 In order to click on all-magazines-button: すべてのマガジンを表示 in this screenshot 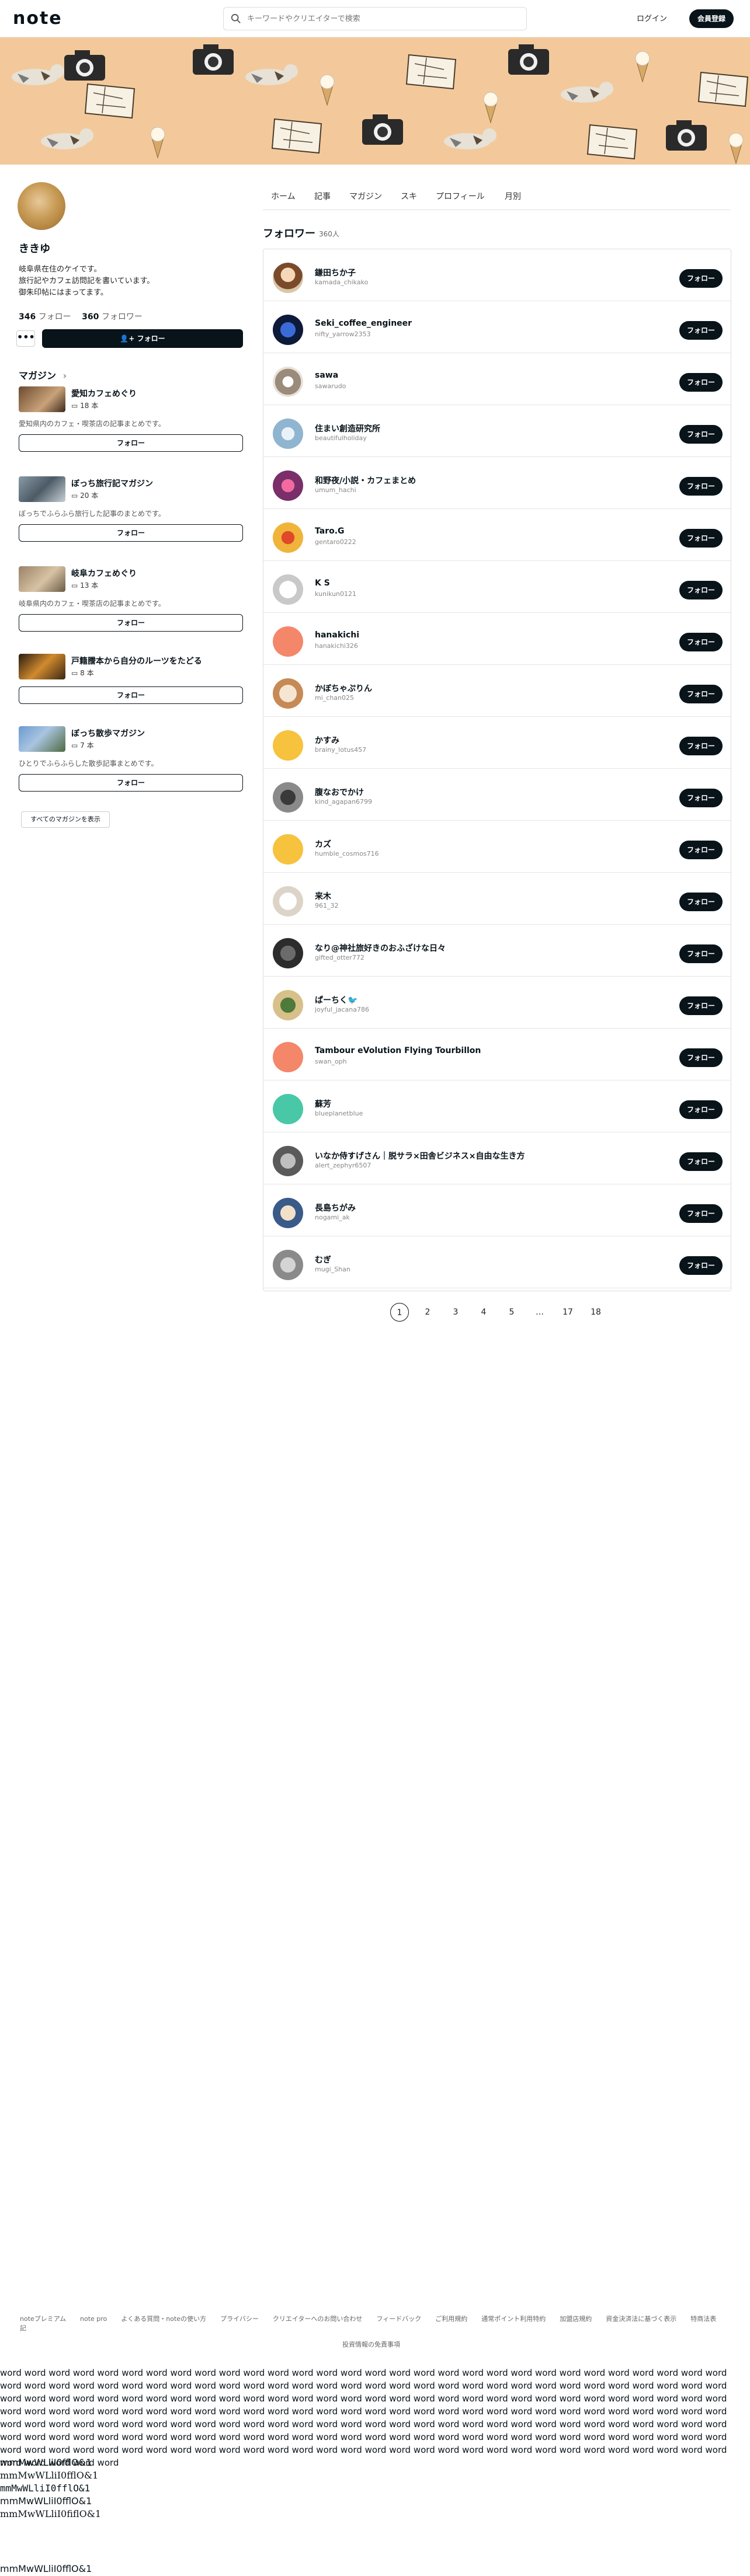, I will do `click(65, 819)`.